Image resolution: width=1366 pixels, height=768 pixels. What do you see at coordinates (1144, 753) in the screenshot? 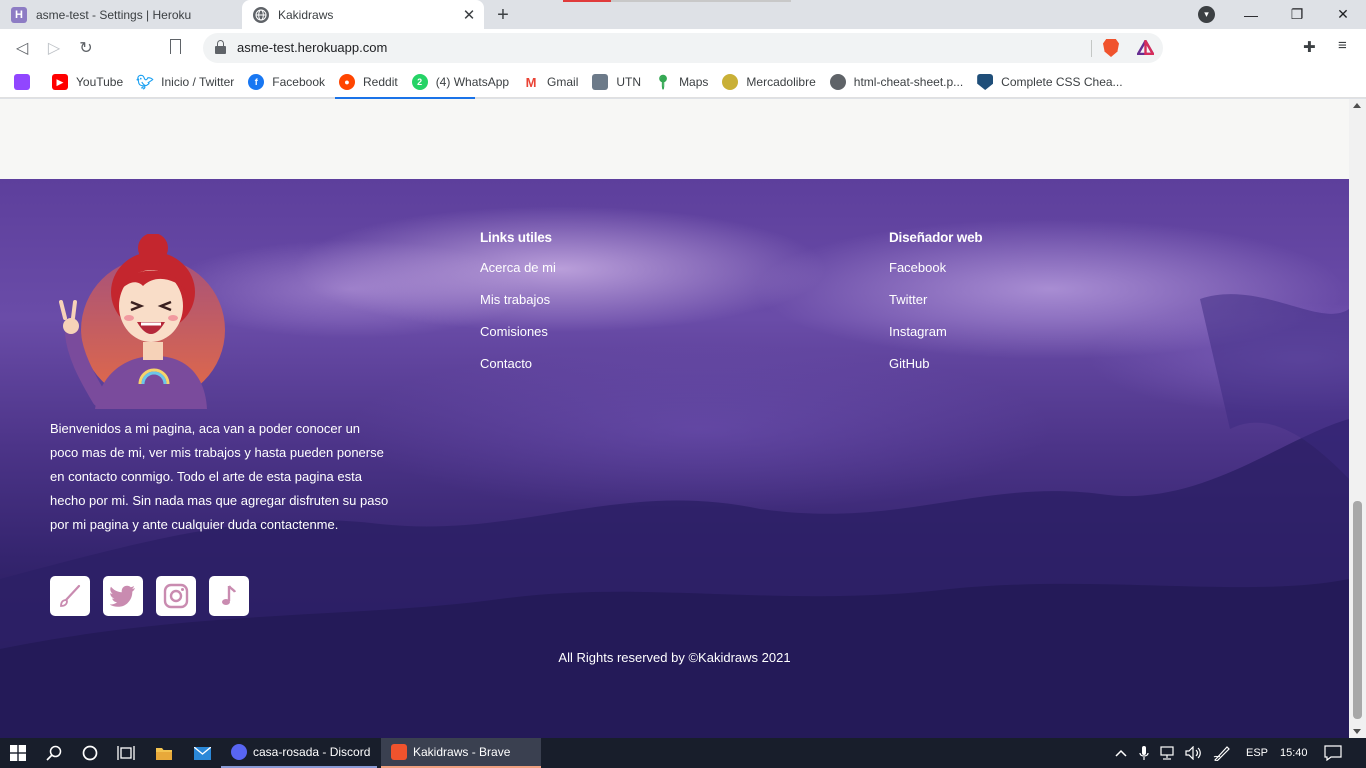
I see `microphone-icon` at bounding box center [1144, 753].